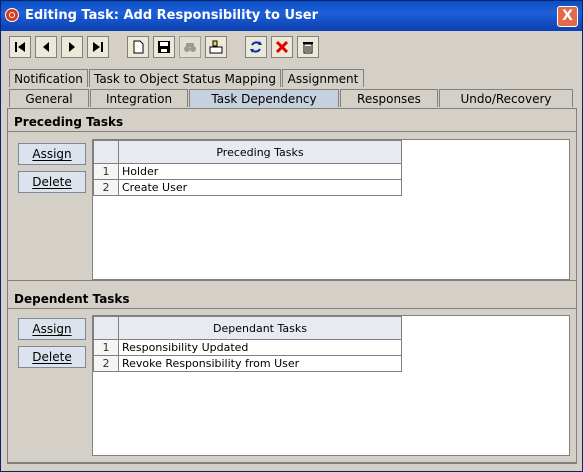  What do you see at coordinates (260, 363) in the screenshot?
I see `table-cell: Revoke Responsibility from User` at bounding box center [260, 363].